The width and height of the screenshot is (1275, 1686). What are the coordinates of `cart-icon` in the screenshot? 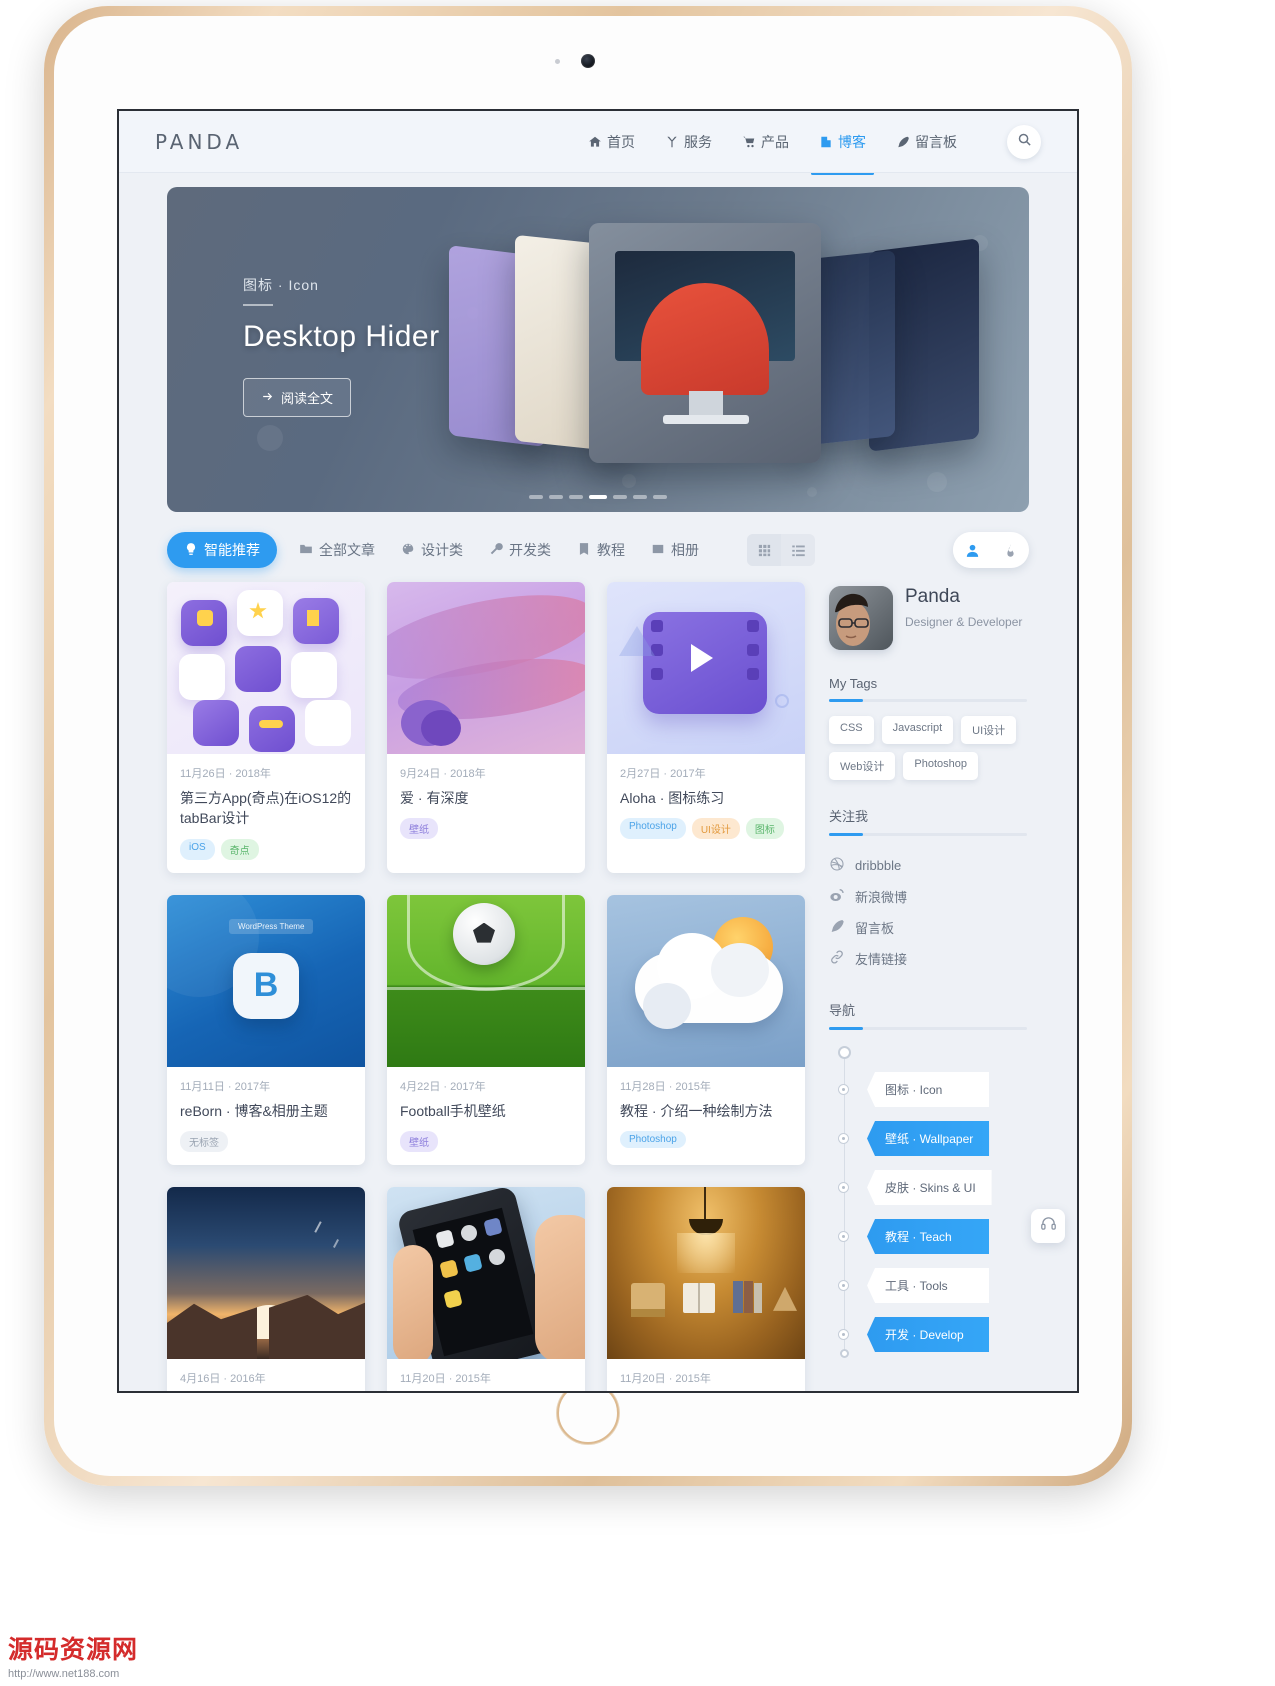 It's located at (749, 142).